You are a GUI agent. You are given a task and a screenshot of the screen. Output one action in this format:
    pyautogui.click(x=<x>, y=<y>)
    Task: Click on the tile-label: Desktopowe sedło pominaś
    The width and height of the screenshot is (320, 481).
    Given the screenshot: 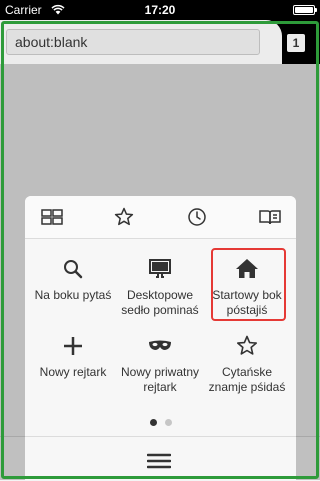 What is the action you would take?
    pyautogui.click(x=160, y=302)
    